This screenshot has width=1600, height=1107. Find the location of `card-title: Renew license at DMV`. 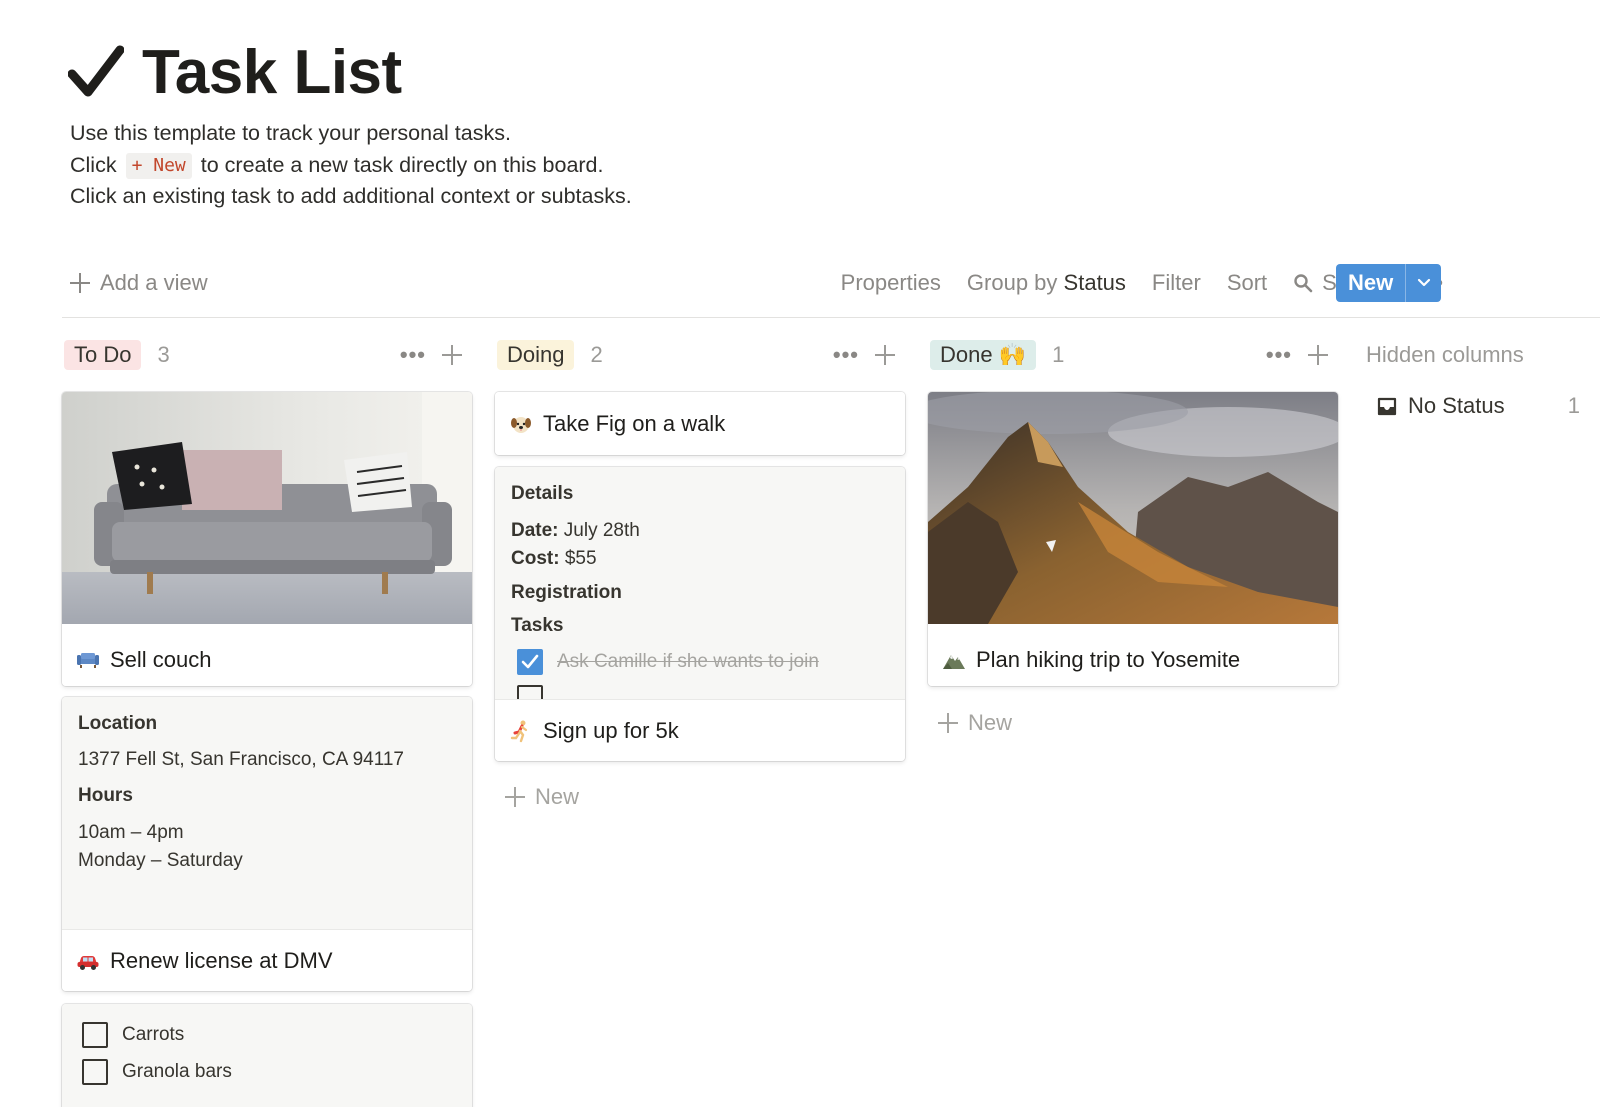

card-title: Renew license at DMV is located at coordinates (267, 960).